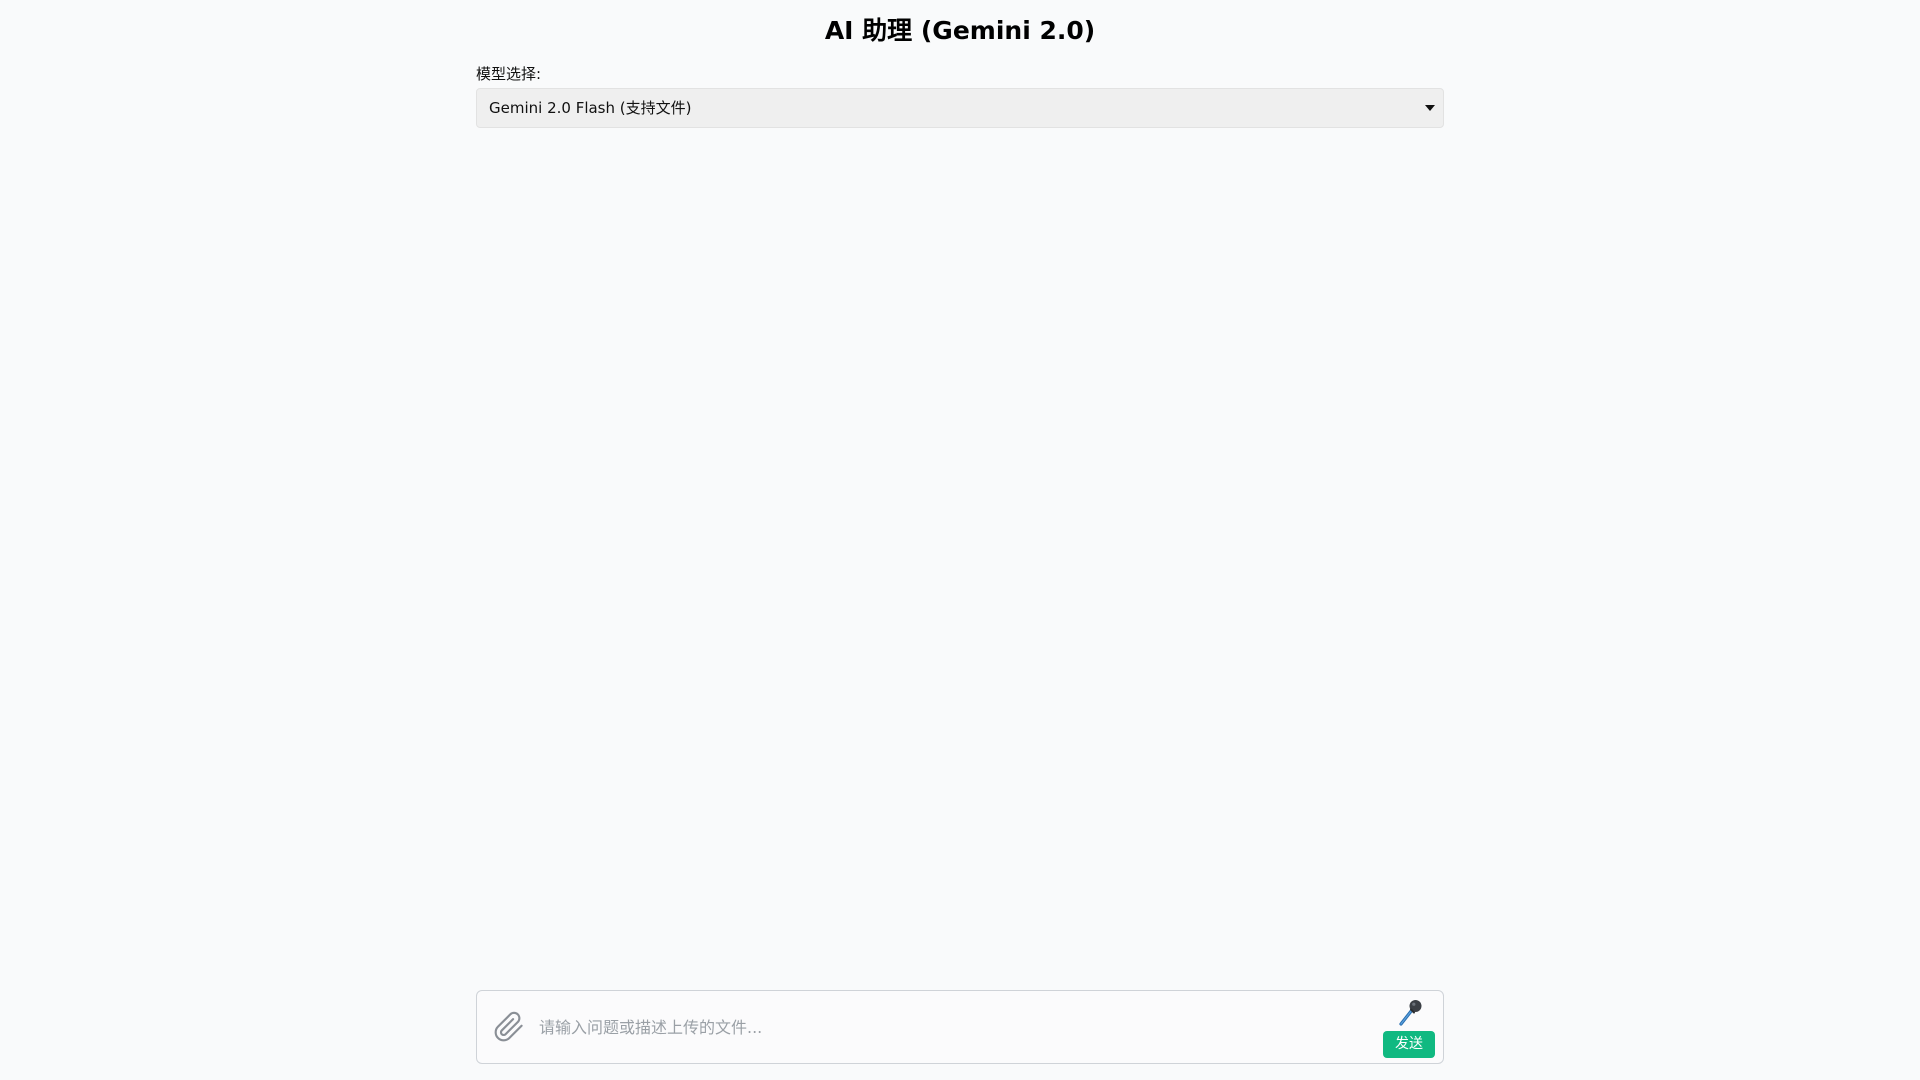 This screenshot has width=1920, height=1080. I want to click on paperclip-icon, so click(509, 1027).